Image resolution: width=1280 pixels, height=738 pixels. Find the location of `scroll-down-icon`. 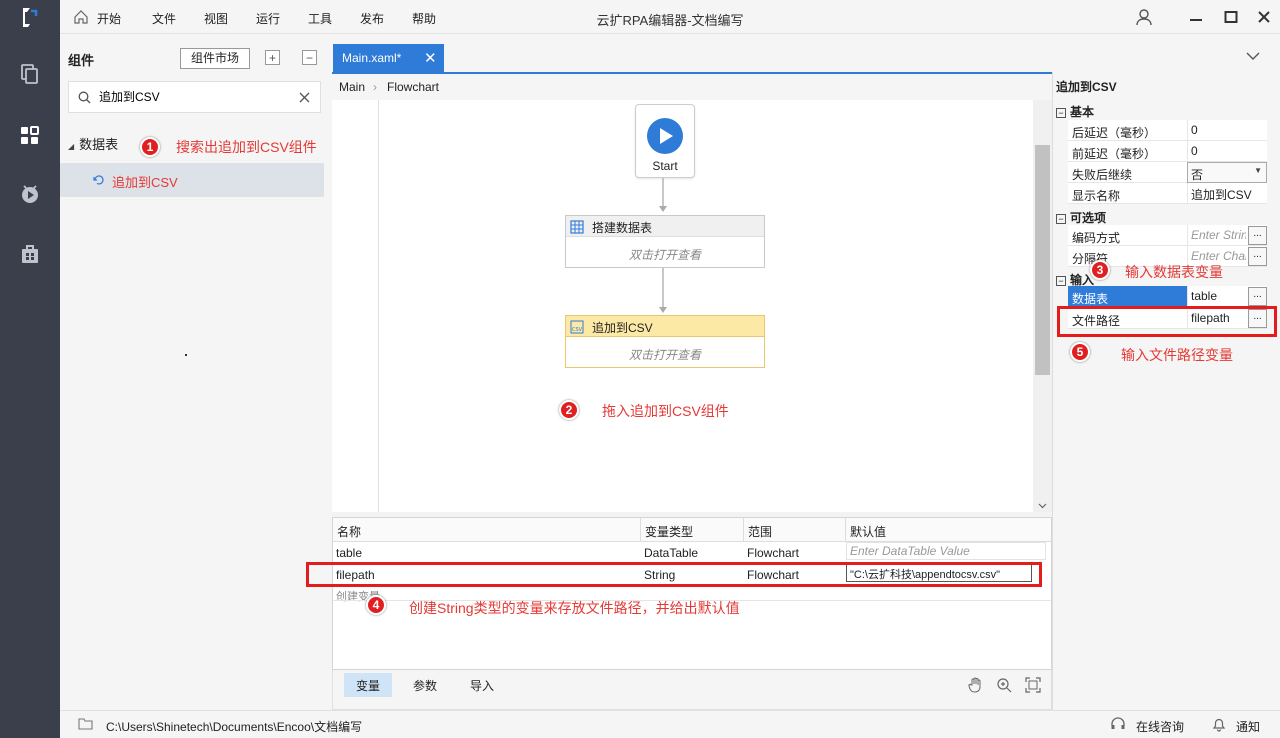

scroll-down-icon is located at coordinates (1042, 506).